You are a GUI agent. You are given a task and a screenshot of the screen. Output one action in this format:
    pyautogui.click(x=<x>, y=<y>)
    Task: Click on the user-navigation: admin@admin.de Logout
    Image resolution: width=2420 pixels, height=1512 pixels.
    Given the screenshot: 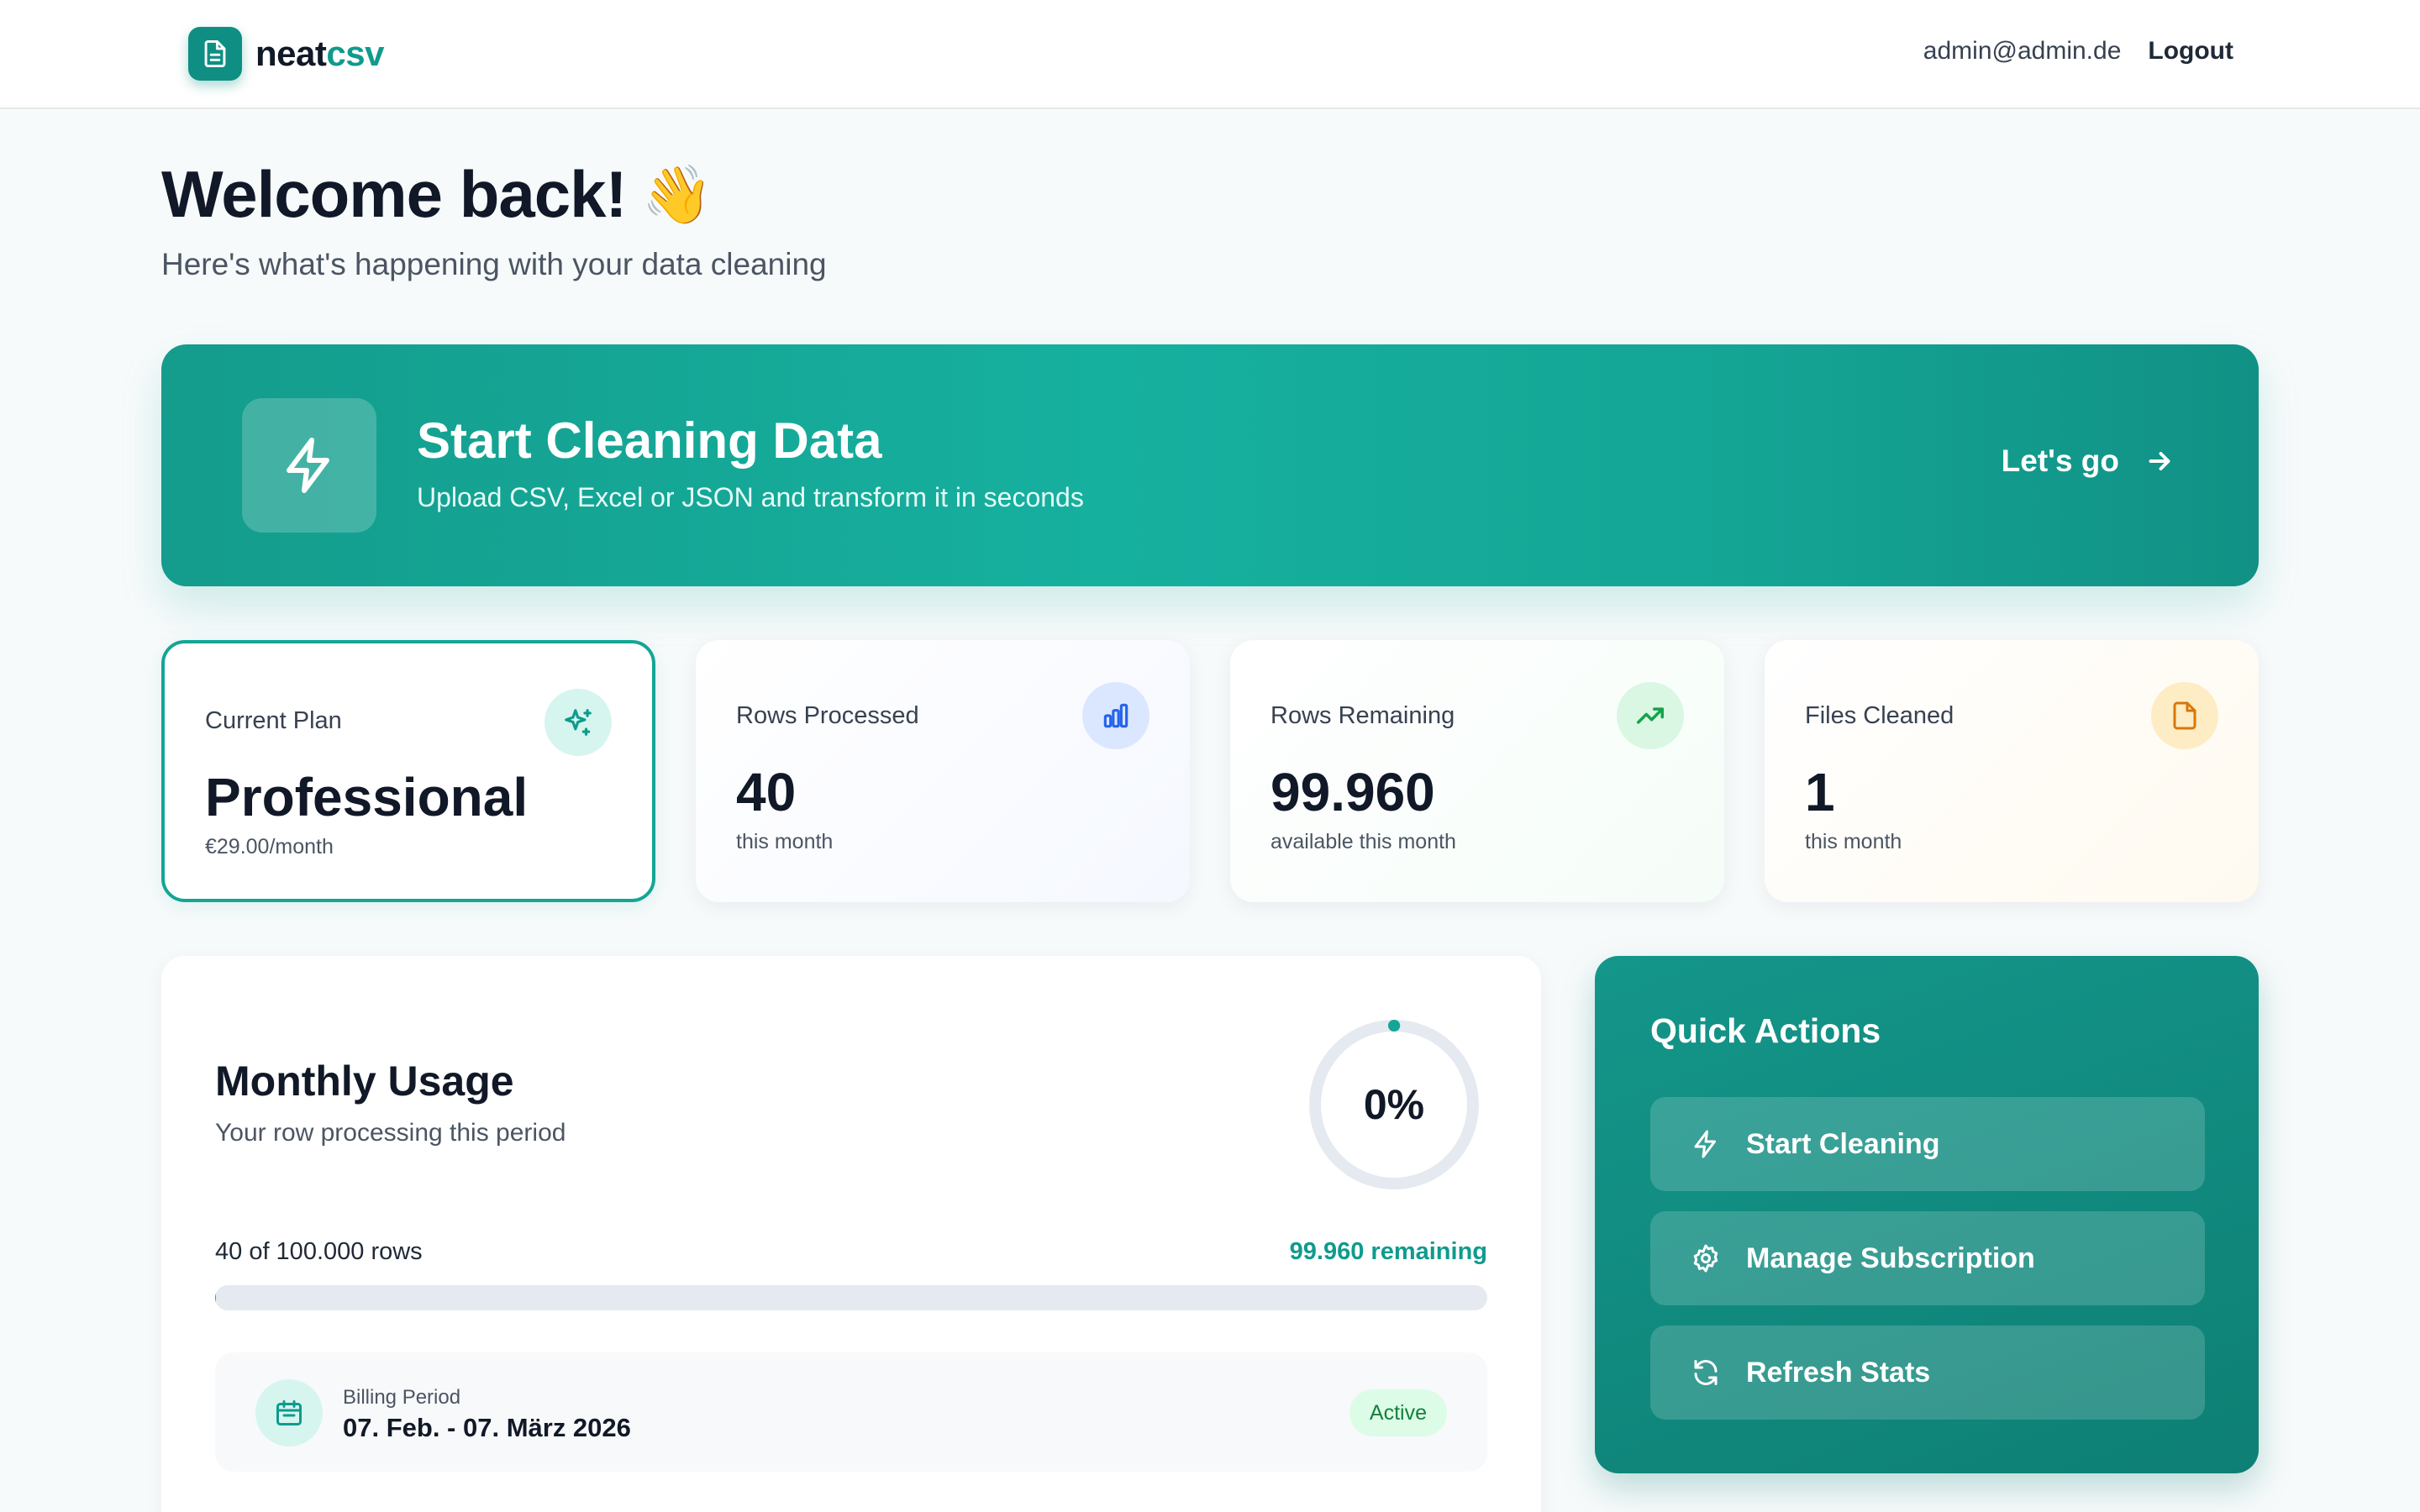 What is the action you would take?
    pyautogui.click(x=2078, y=51)
    